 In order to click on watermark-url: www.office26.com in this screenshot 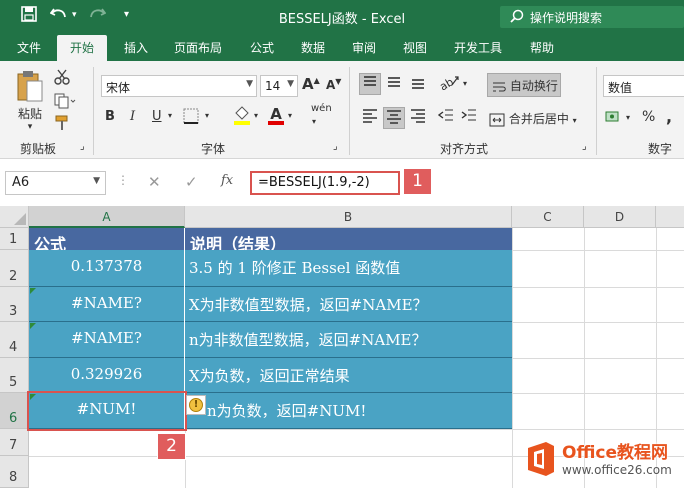, I will do `click(617, 470)`.